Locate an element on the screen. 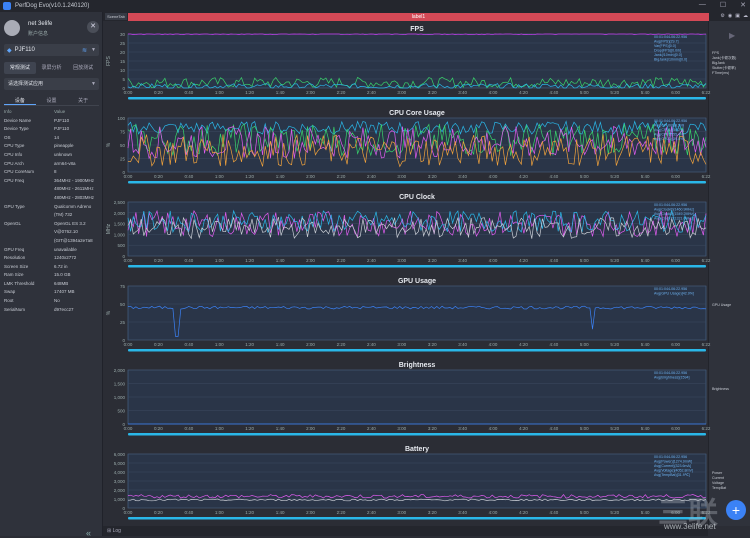 Image resolution: width=750 pixels, height=538 pixels. minimize-icon: — is located at coordinates (702, 5).